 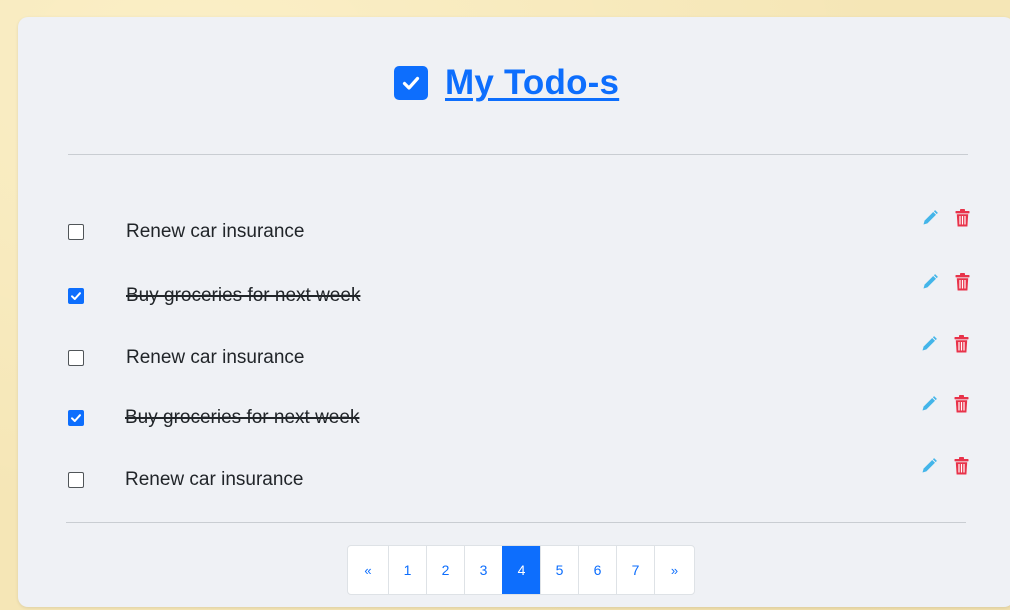 What do you see at coordinates (674, 570) in the screenshot?
I see `pagination-next-button: »` at bounding box center [674, 570].